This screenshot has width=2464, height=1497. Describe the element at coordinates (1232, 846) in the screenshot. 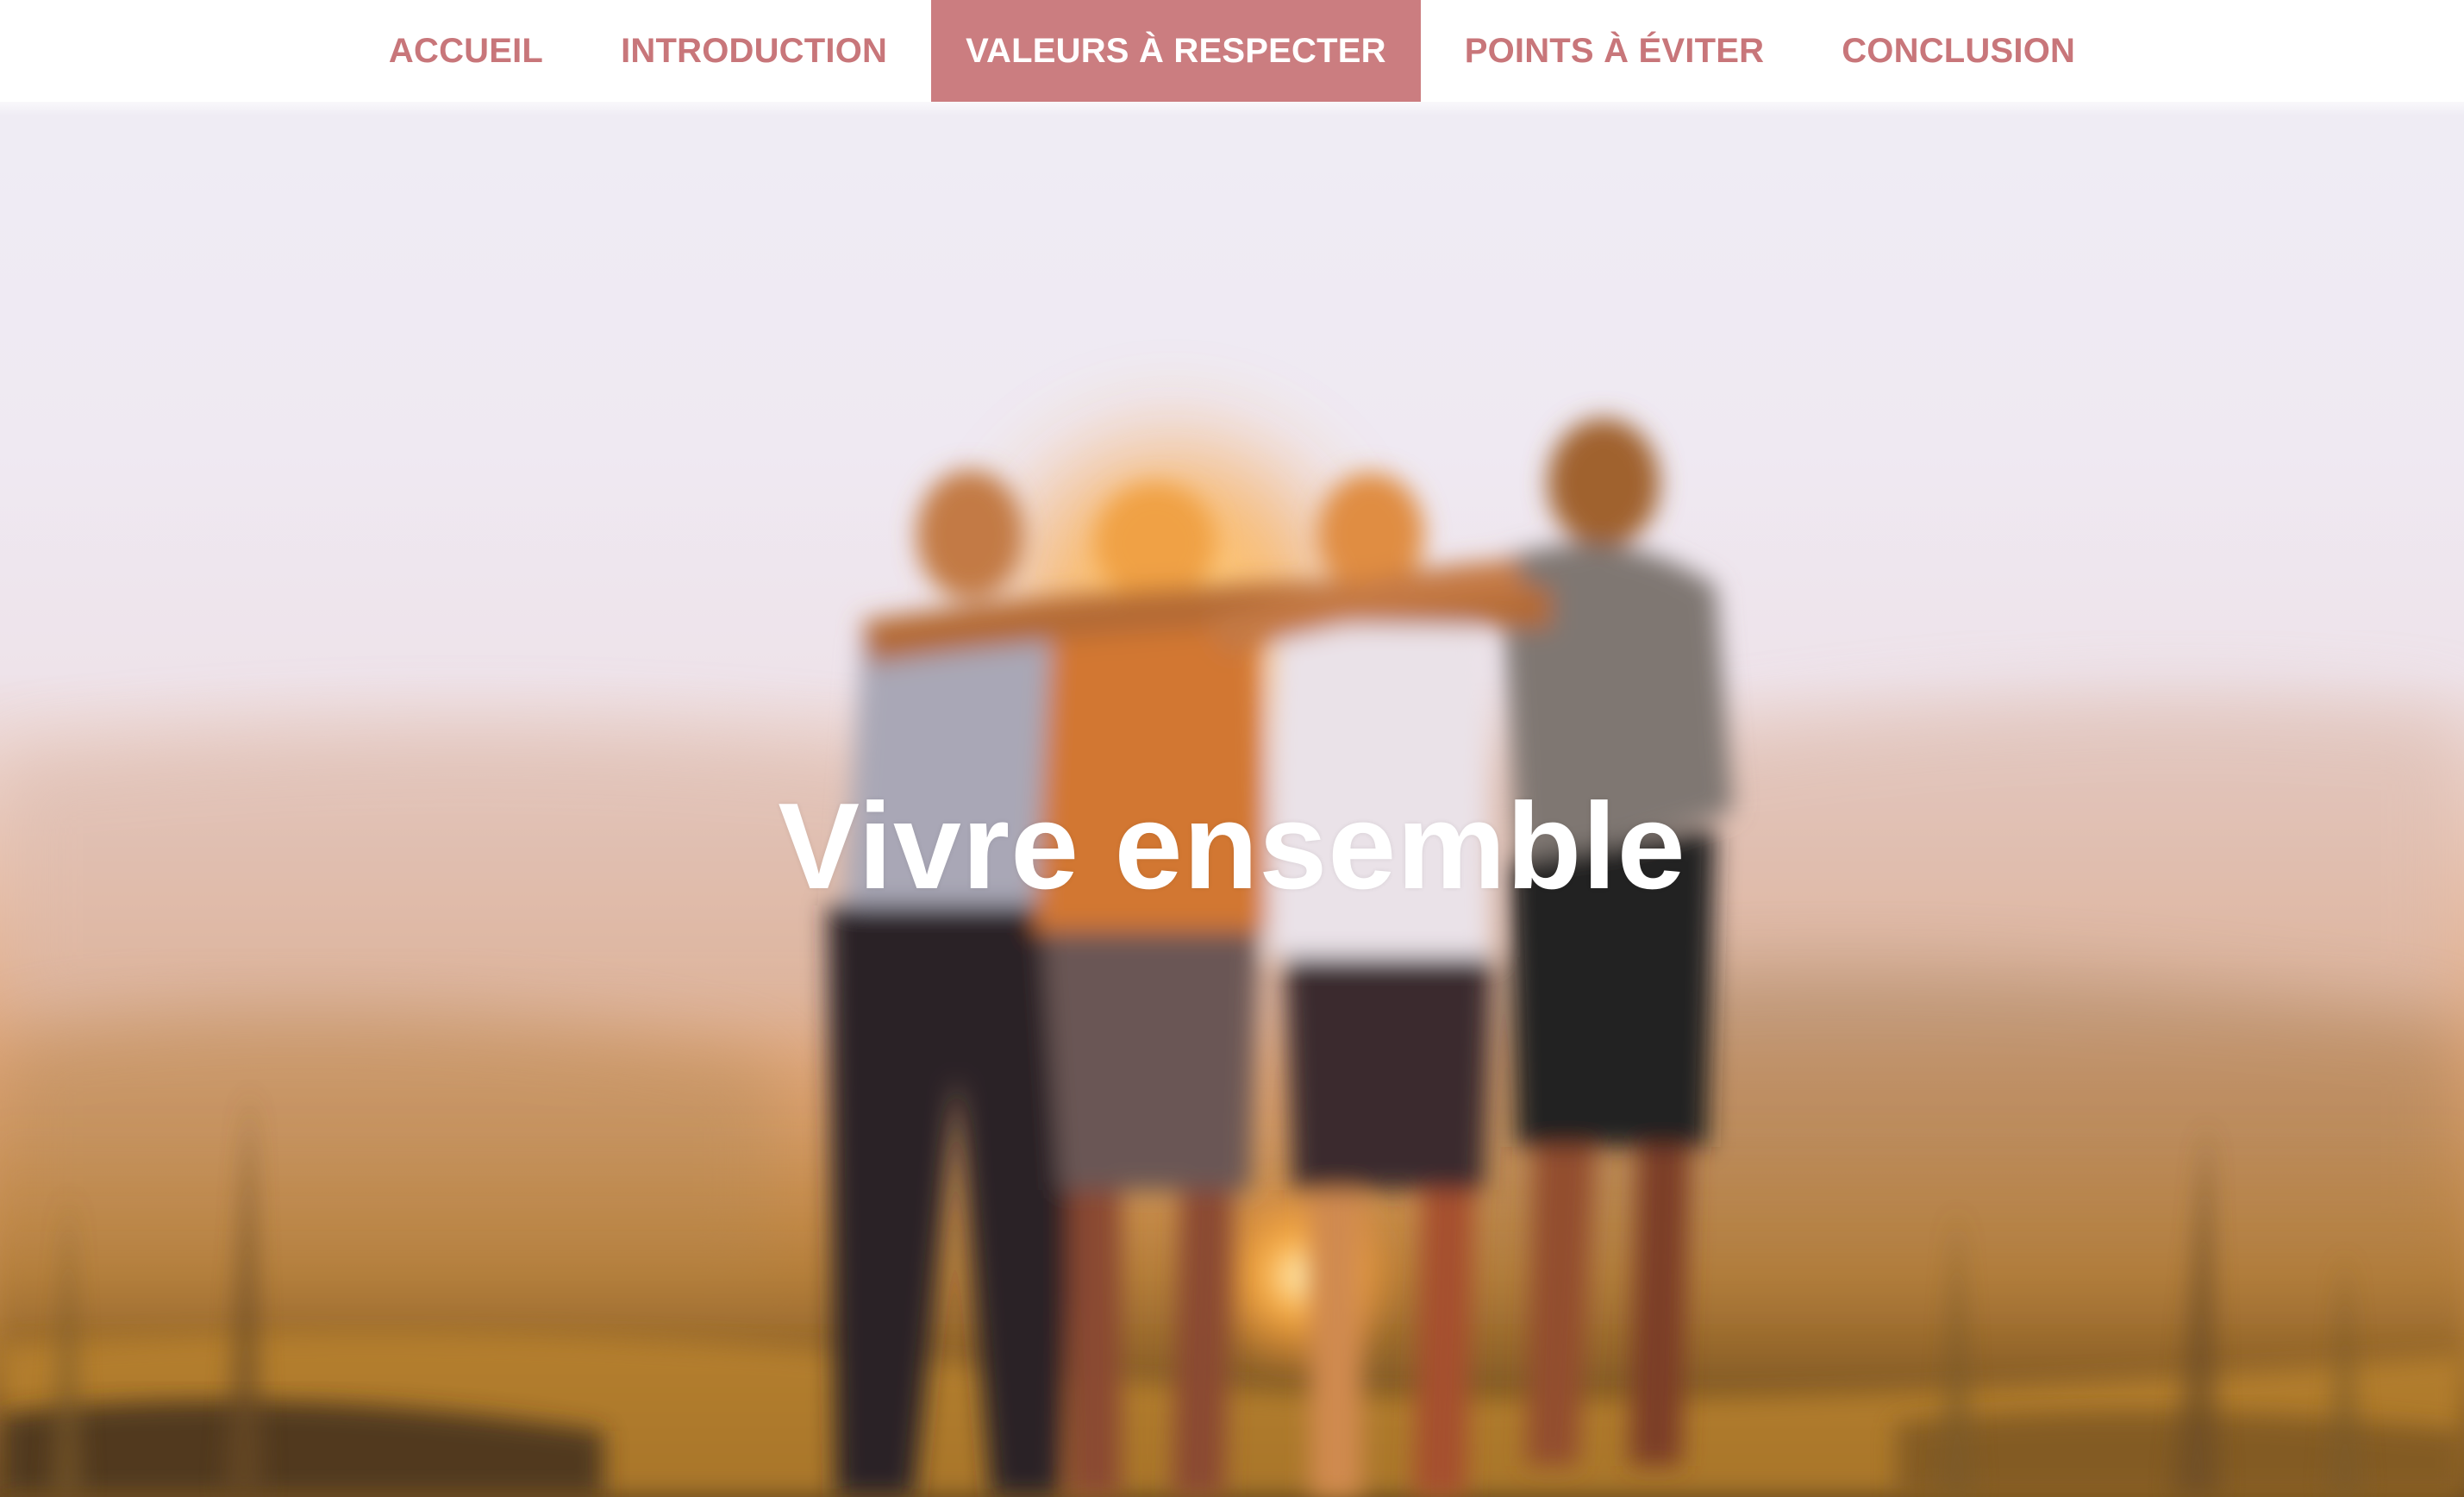

I see `hero-title: Vivre ensemble` at that location.